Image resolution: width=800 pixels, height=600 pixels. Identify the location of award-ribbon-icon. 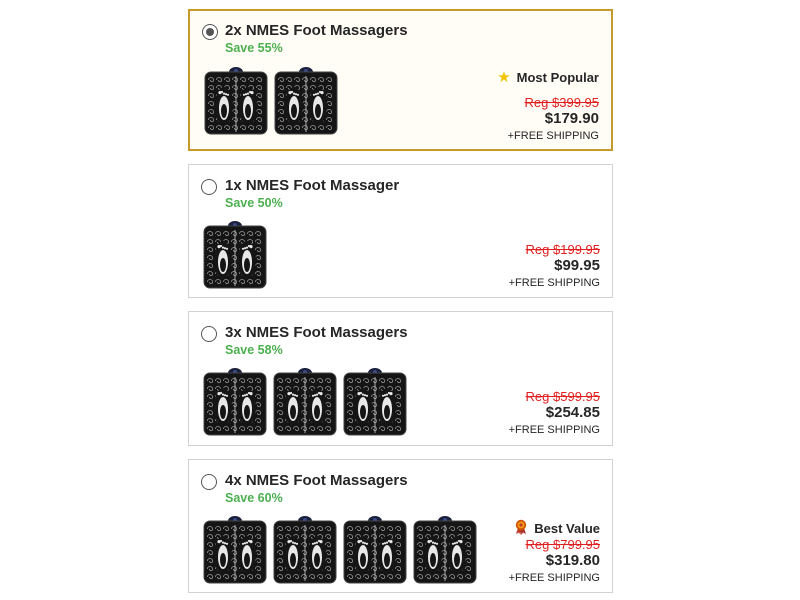
(521, 528).